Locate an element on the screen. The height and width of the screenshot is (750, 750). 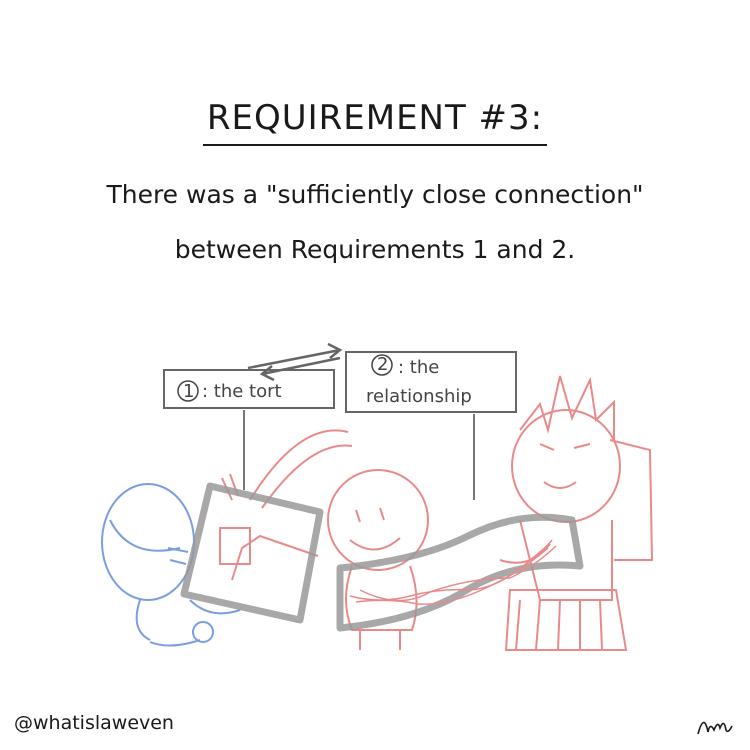
author-handle: @whatislaweven is located at coordinates (94, 723).